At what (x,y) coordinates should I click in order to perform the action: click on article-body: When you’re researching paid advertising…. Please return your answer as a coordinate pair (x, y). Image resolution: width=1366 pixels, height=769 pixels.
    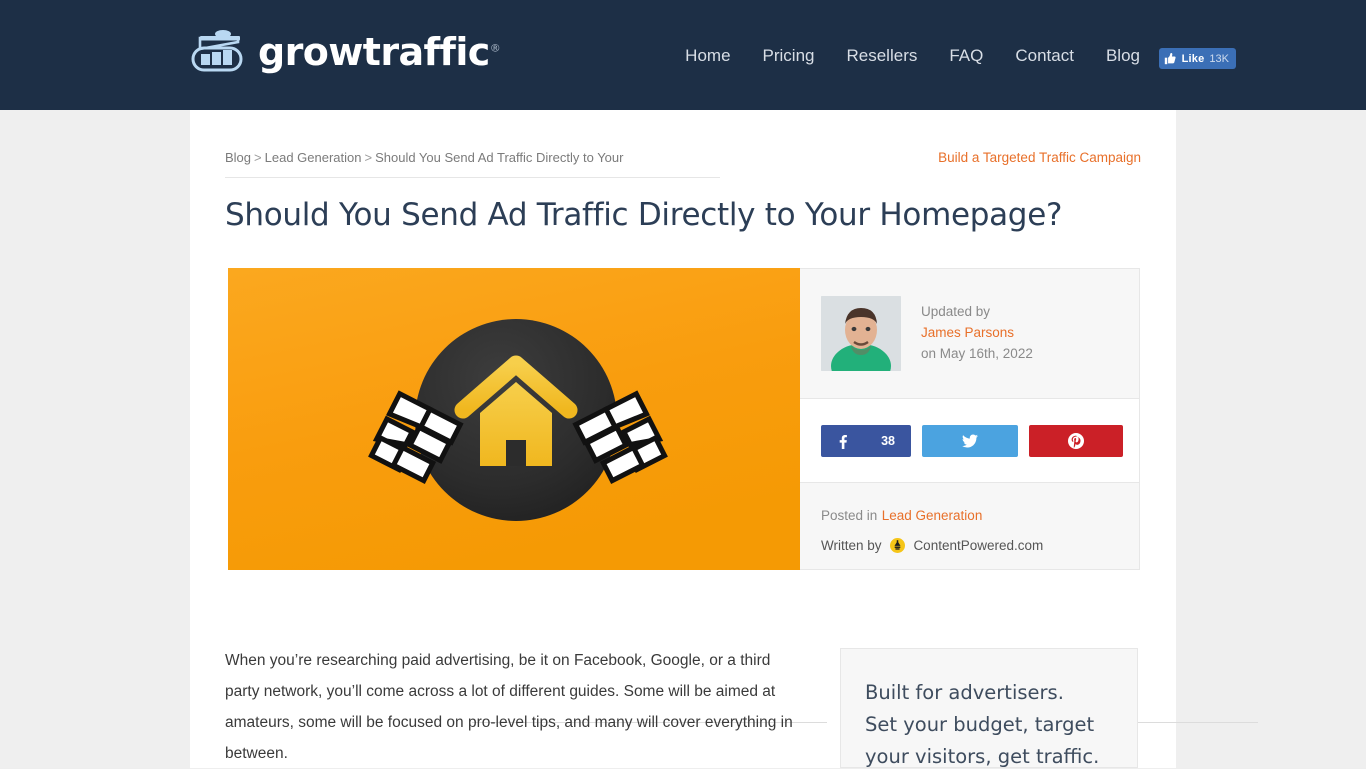
    Looking at the image, I should click on (515, 707).